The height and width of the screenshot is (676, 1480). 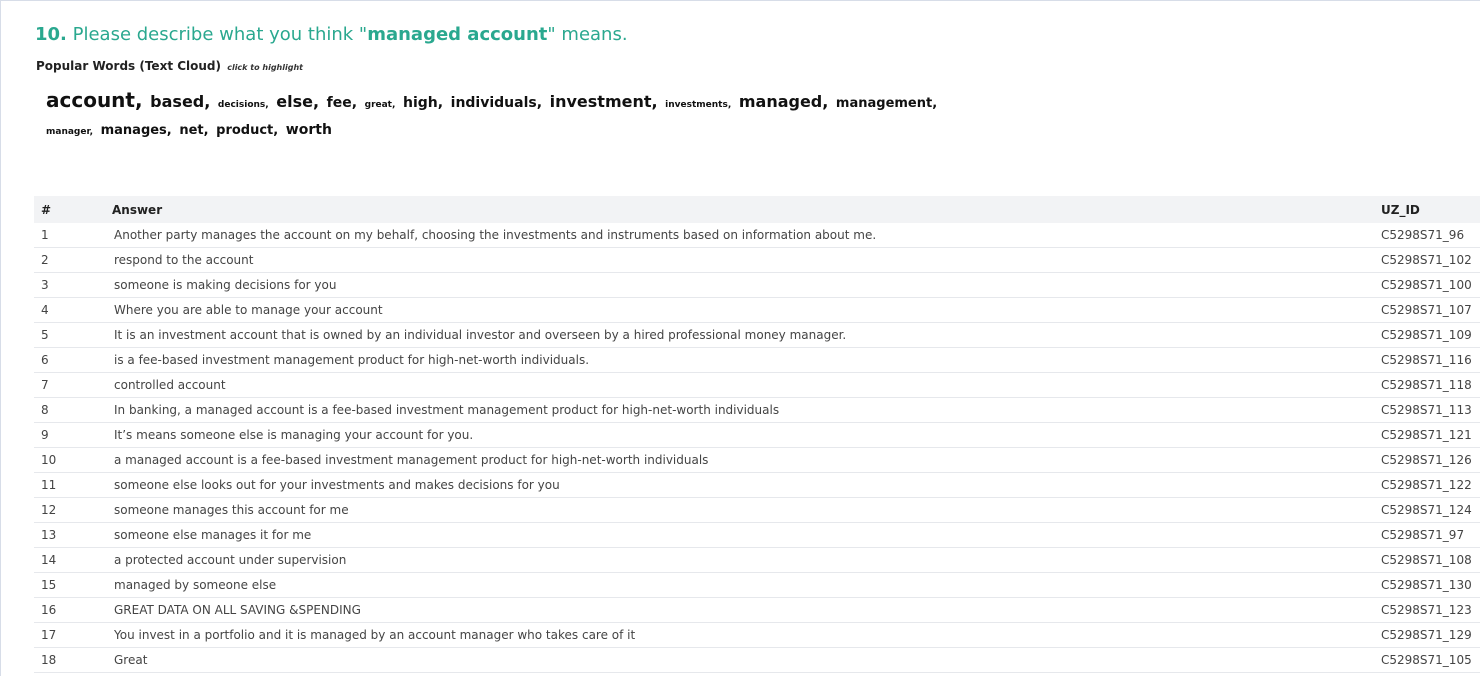 What do you see at coordinates (742, 660) in the screenshot?
I see `row-answer: Great` at bounding box center [742, 660].